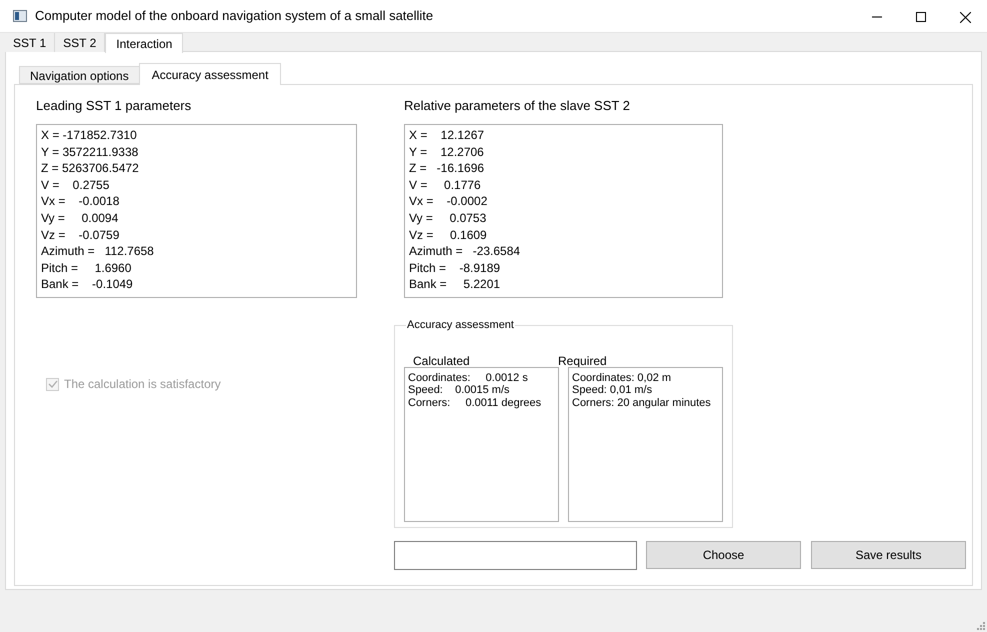 The image size is (987, 632). I want to click on section-title: Relative parameters of the slave SST 2, so click(517, 105).